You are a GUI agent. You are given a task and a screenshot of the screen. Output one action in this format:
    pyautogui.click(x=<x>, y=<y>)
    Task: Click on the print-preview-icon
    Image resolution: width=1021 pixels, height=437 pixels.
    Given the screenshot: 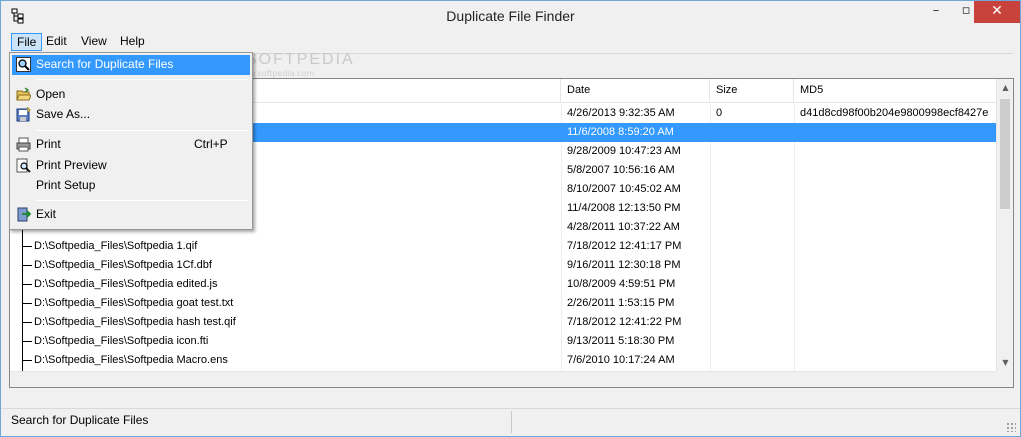 What is the action you would take?
    pyautogui.click(x=23, y=165)
    